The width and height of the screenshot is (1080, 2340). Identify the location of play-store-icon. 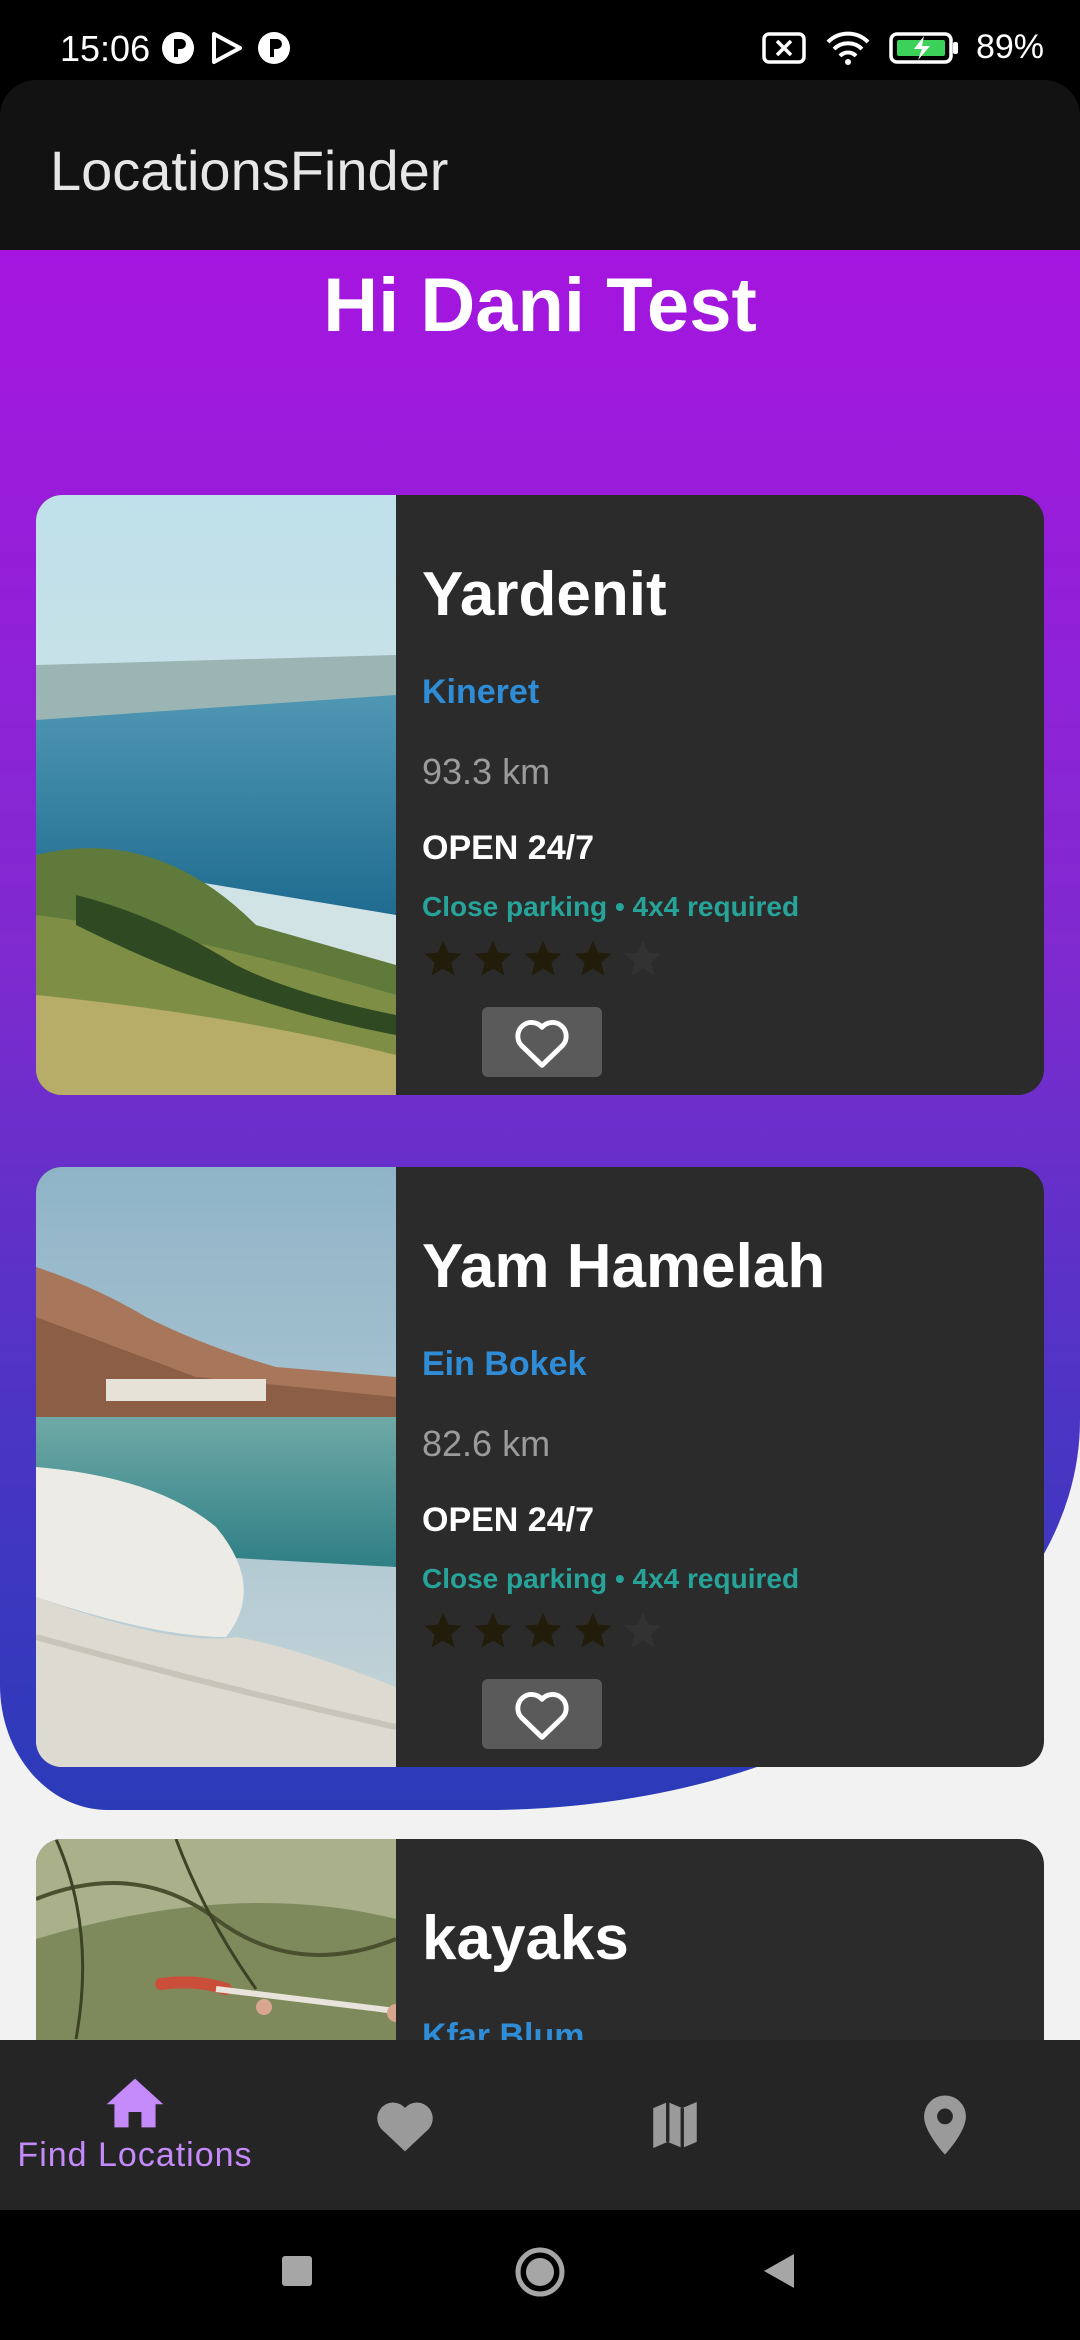
(227, 48).